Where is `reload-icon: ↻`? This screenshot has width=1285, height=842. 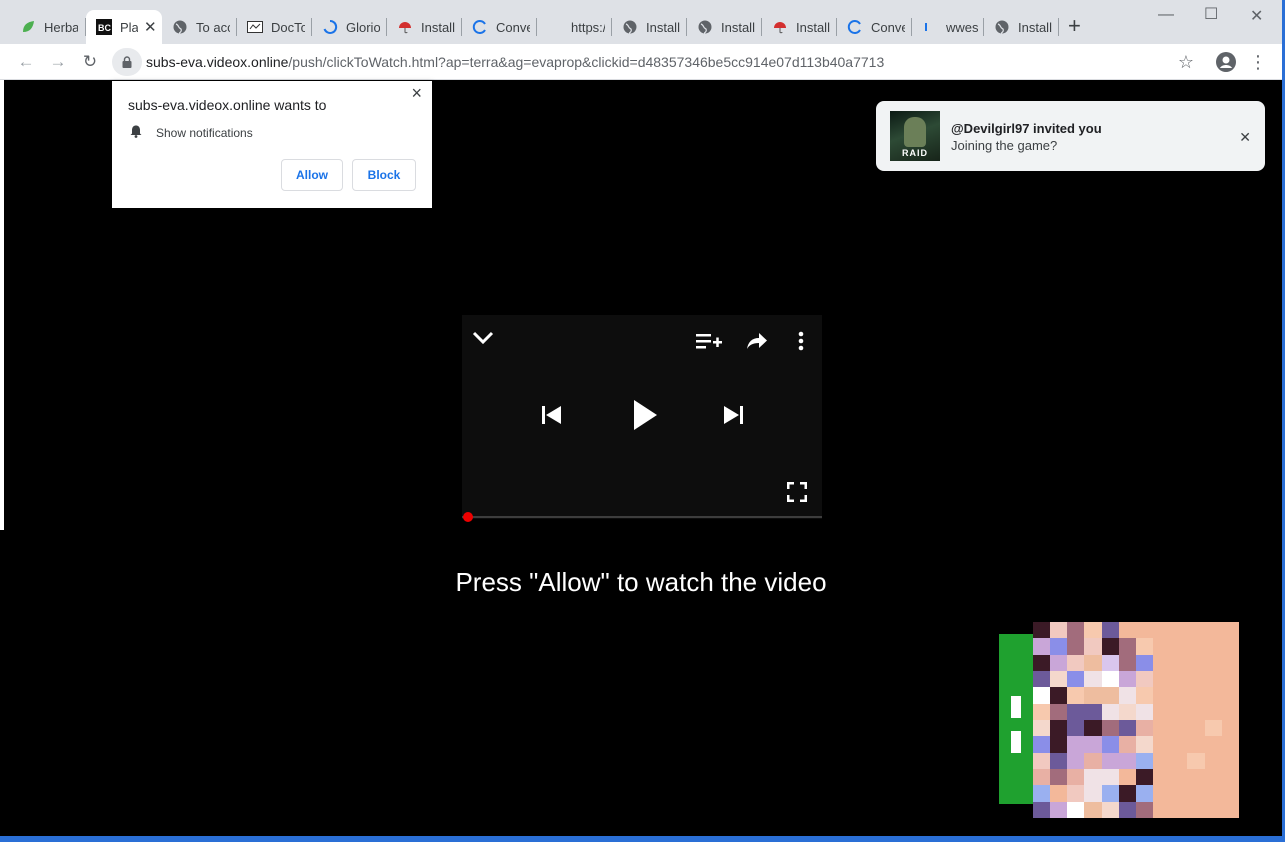
reload-icon: ↻ is located at coordinates (90, 62).